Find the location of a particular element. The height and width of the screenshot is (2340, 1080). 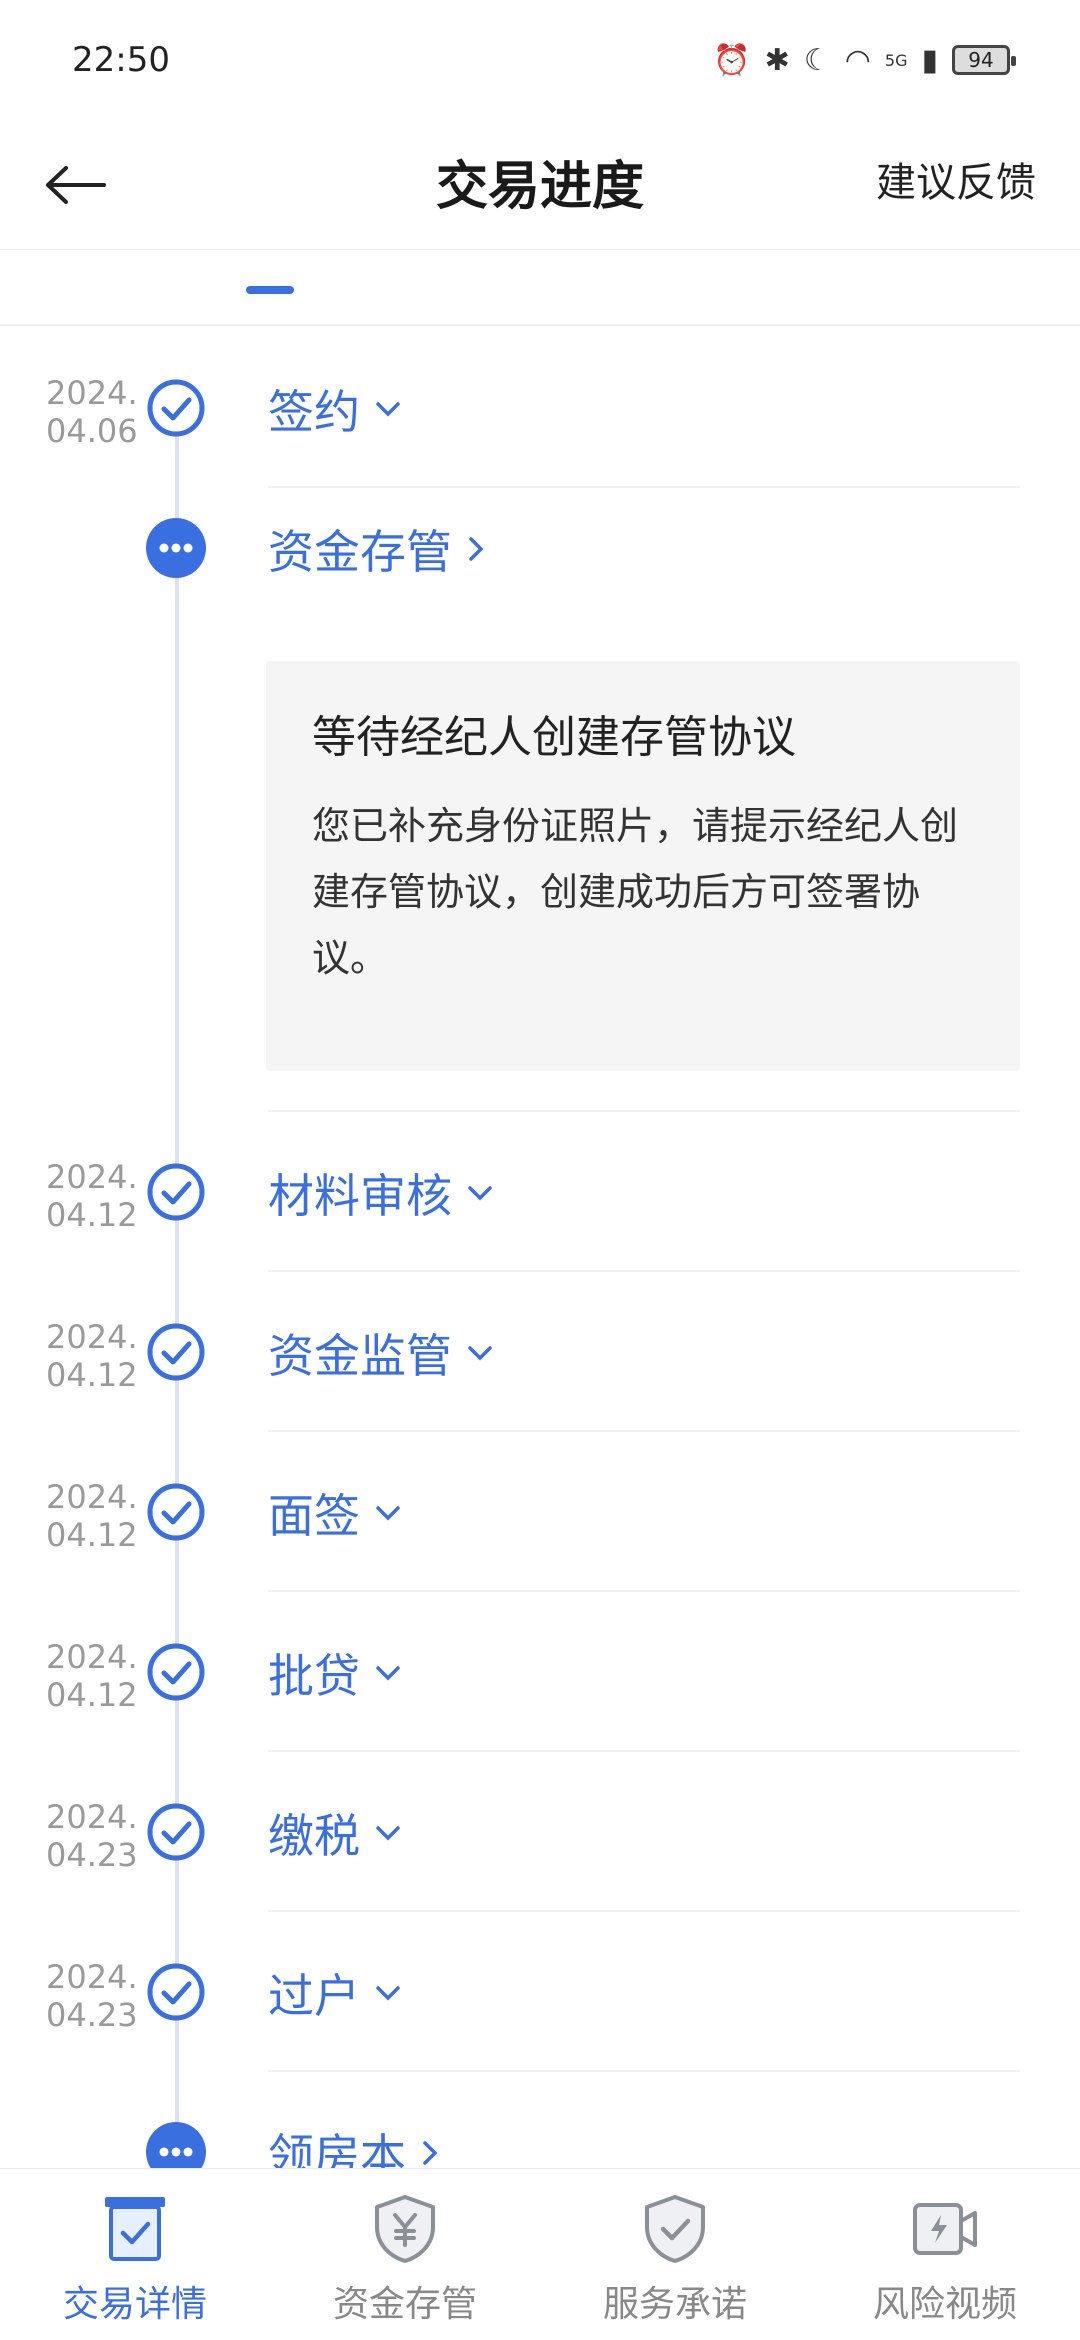

status-icons: ⏰ ✱ ☾ ◠ 5G ▮ 94 is located at coordinates (864, 60).